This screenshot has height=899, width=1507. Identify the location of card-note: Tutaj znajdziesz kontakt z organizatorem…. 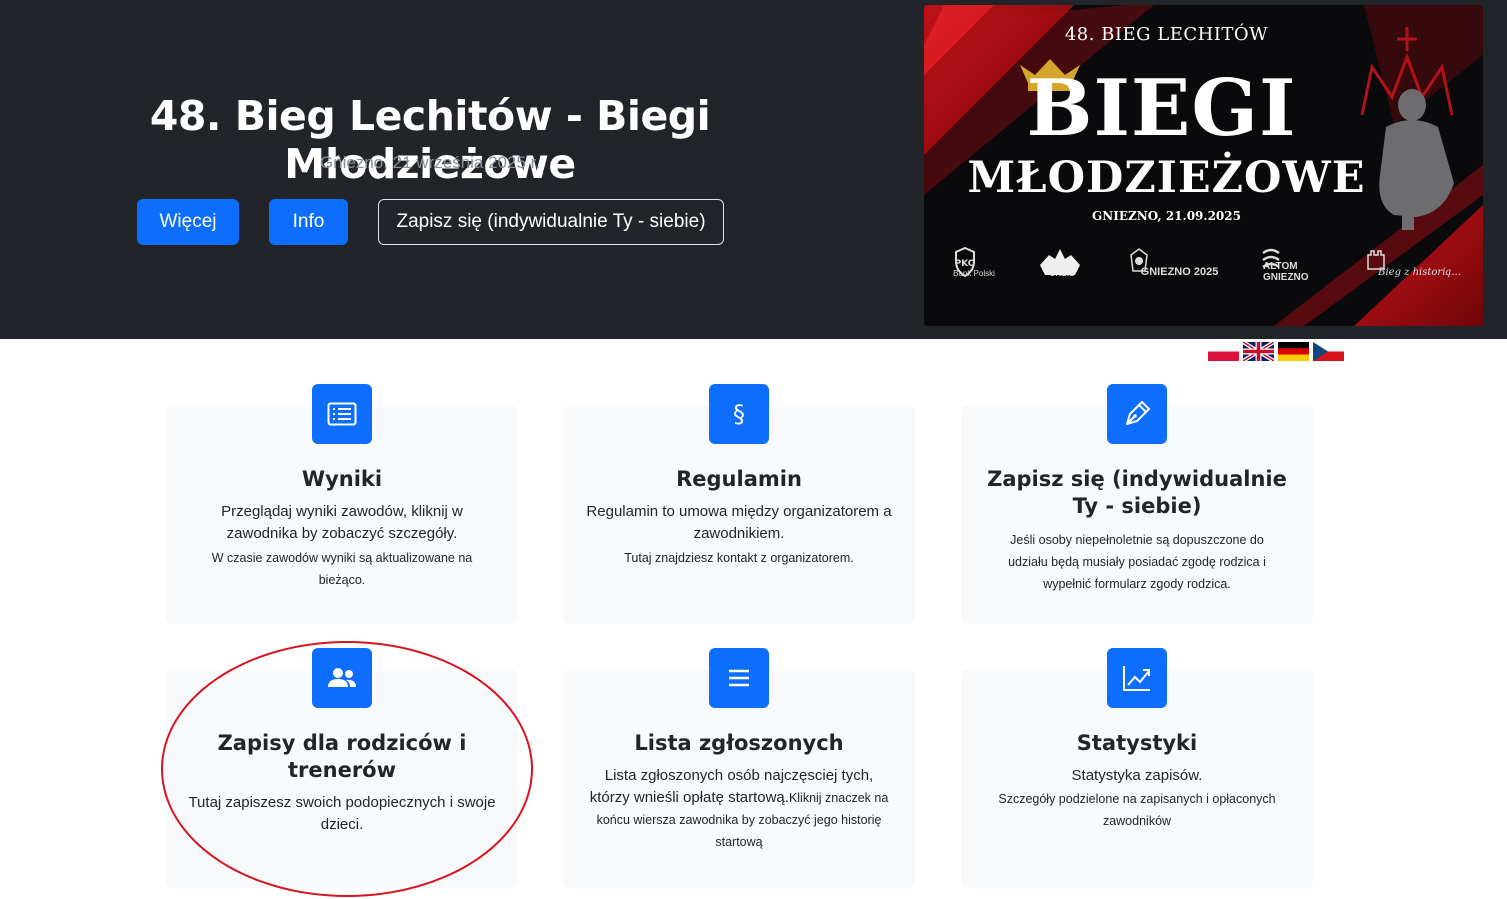
(739, 558).